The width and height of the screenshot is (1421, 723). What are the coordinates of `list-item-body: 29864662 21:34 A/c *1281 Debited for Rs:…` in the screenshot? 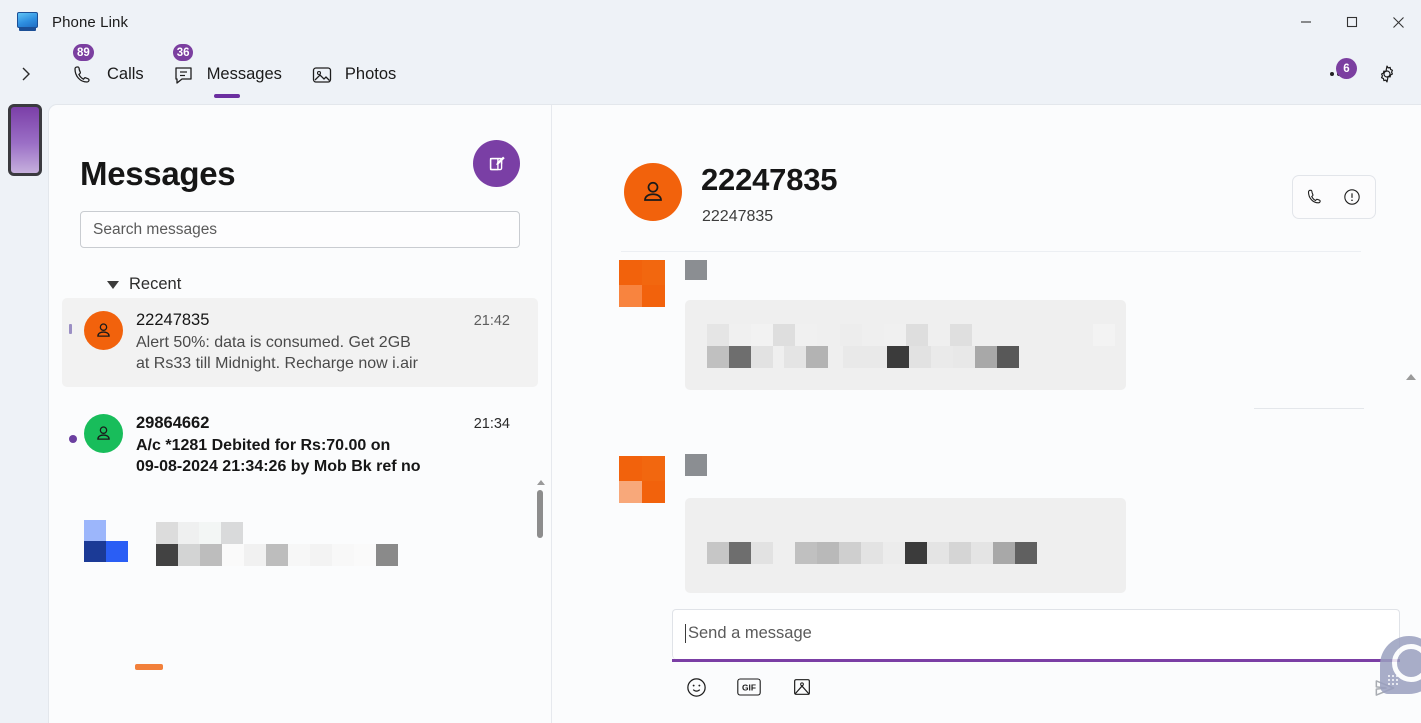 It's located at (323, 445).